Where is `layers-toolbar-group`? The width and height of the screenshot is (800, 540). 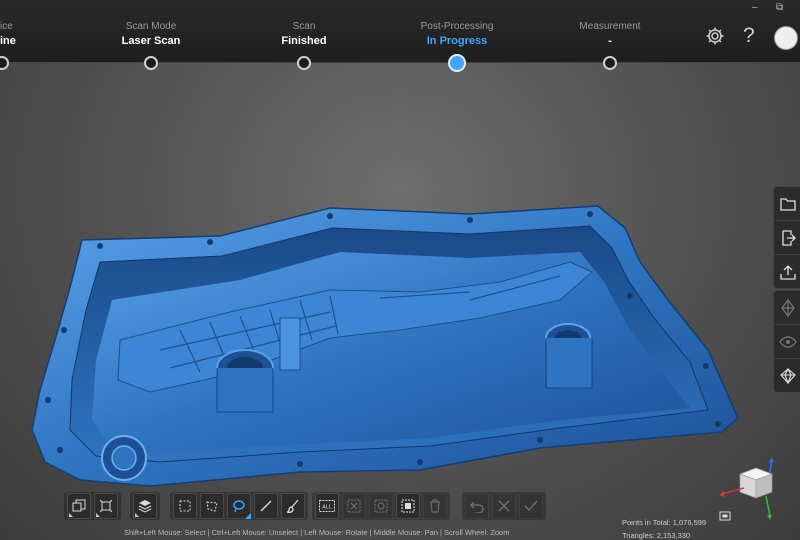 layers-toolbar-group is located at coordinates (145, 506).